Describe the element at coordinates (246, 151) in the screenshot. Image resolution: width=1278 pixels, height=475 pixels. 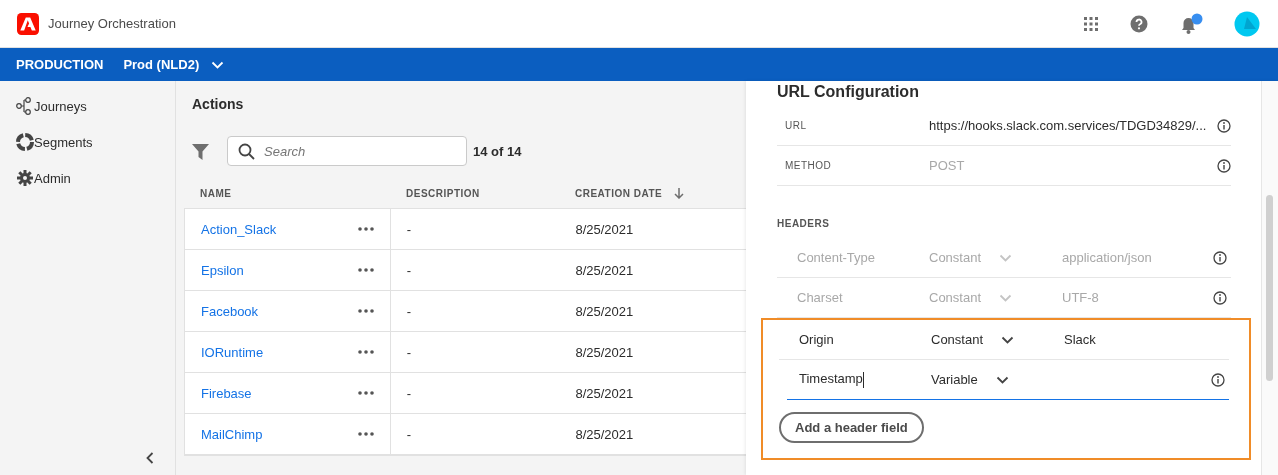
I see `search-icon` at that location.